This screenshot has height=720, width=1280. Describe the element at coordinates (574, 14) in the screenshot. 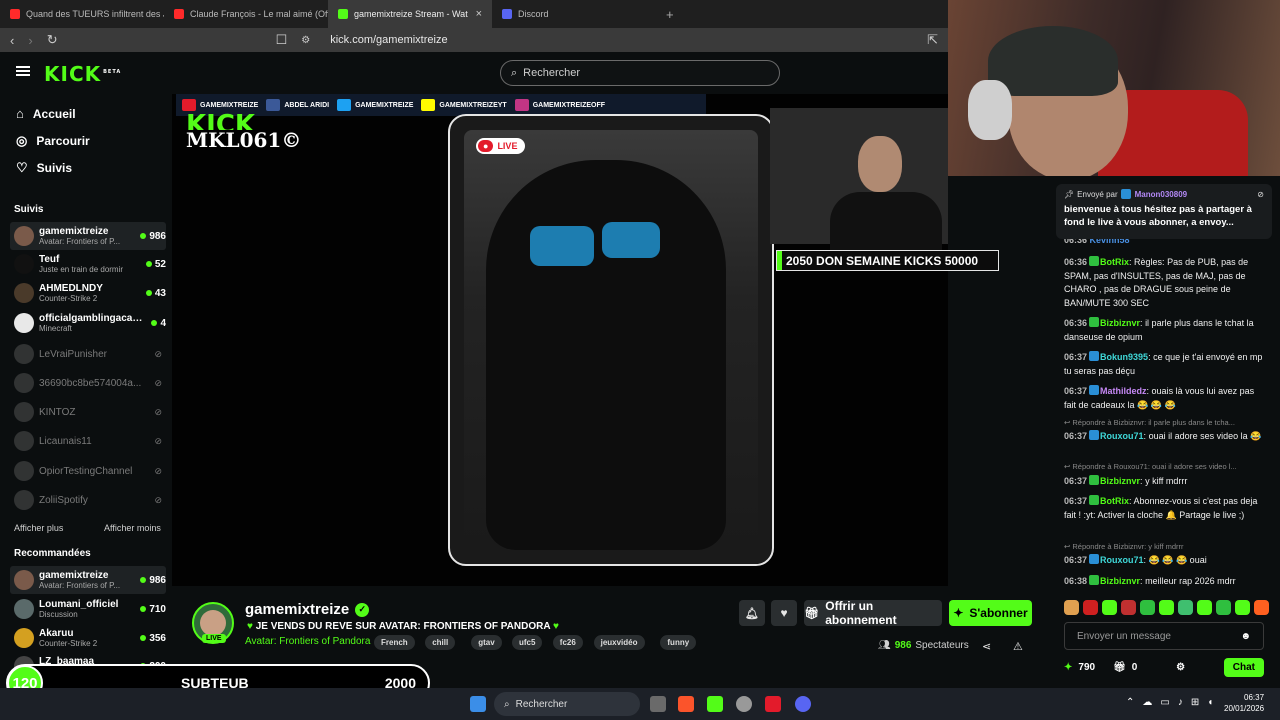

I see `browser-tab: Discord` at that location.